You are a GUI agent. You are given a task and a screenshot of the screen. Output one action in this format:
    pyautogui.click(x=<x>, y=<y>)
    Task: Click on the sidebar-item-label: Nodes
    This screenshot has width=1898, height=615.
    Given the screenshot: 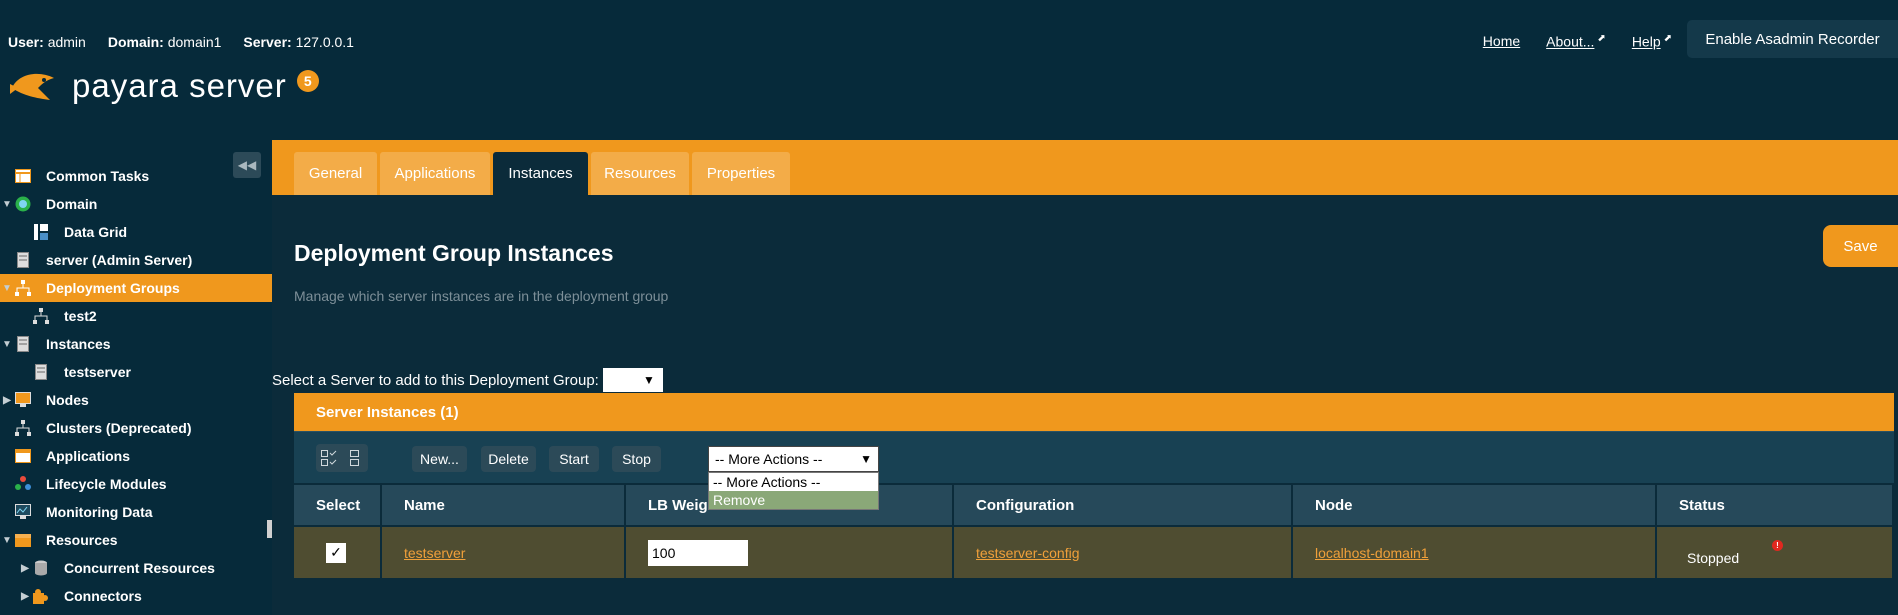 What is the action you would take?
    pyautogui.click(x=67, y=400)
    